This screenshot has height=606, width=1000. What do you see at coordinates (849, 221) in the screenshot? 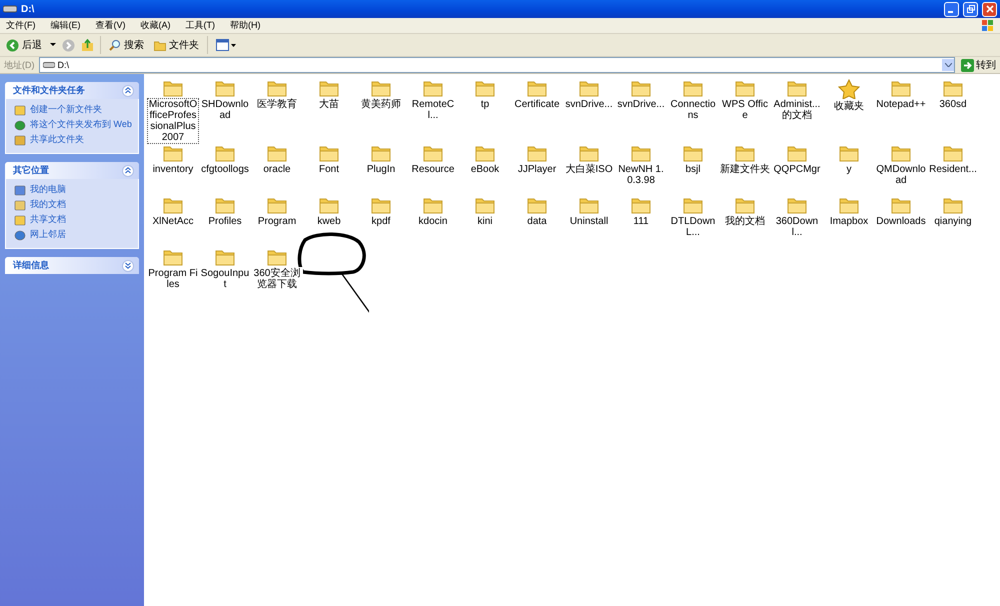
I see `file-name: Imapbox` at bounding box center [849, 221].